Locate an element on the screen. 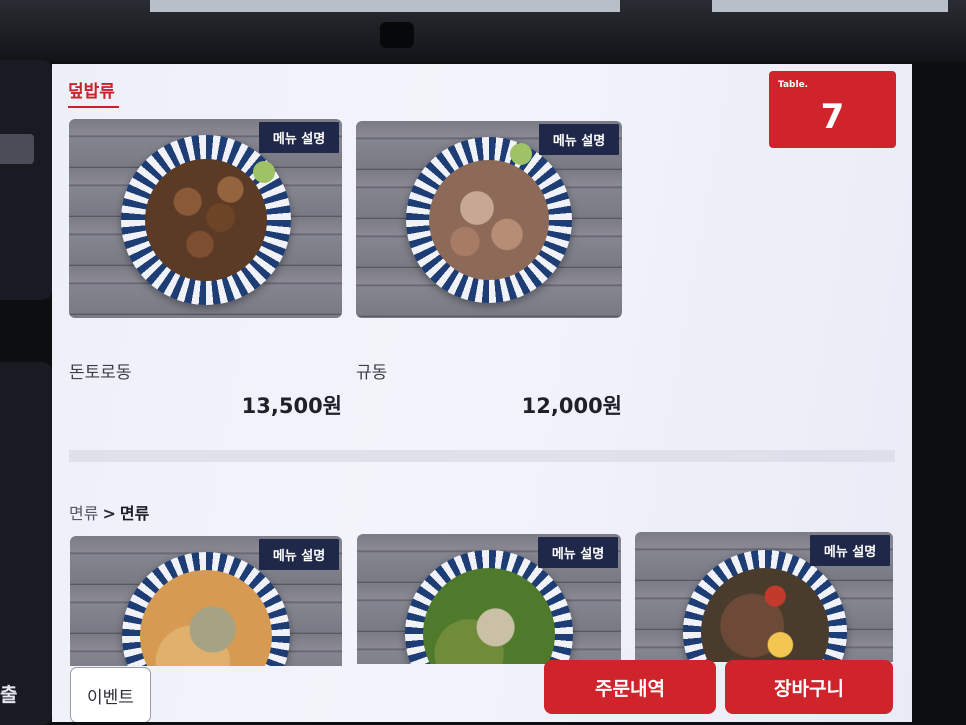 The height and width of the screenshot is (725, 966). breadcrumb: 면류 > 면류 is located at coordinates (109, 512).